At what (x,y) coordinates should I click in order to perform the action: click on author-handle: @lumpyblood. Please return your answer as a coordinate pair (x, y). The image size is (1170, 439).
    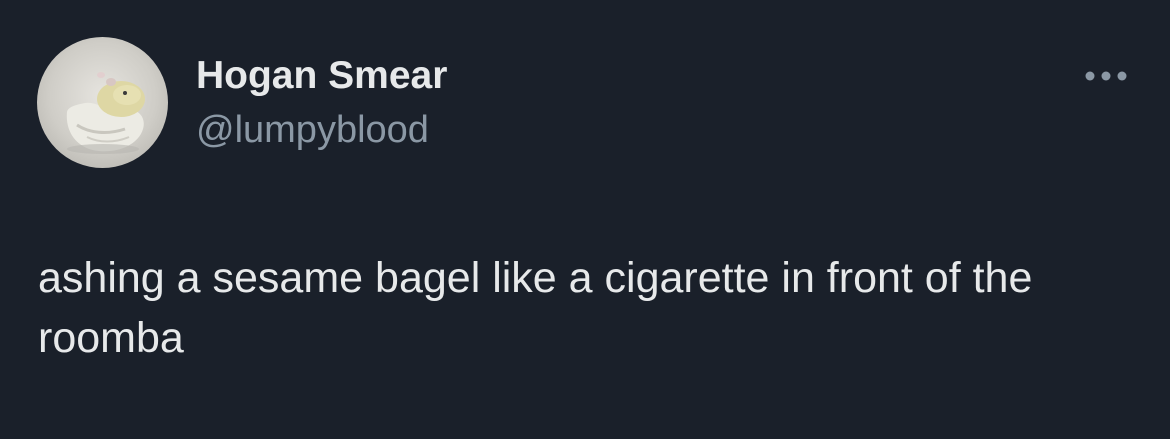
    Looking at the image, I should click on (312, 130).